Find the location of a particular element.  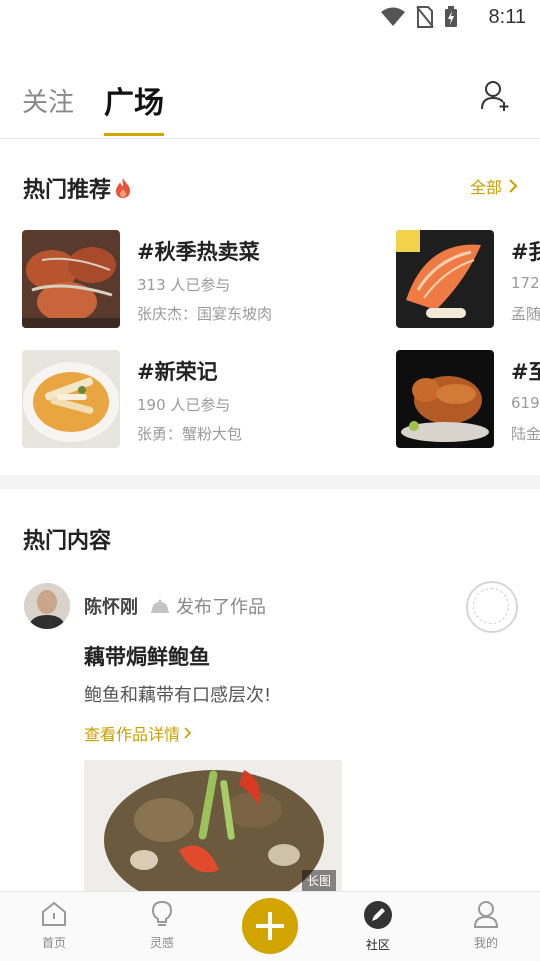

post-author-row: 陈怀刚 发布了作品 is located at coordinates (145, 606).